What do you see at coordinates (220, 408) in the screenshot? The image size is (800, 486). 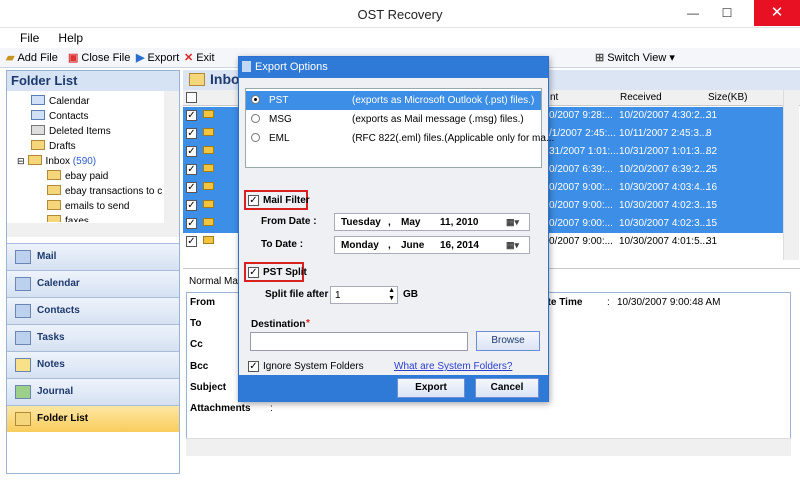 I see `field-attachments-label: Attachments` at bounding box center [220, 408].